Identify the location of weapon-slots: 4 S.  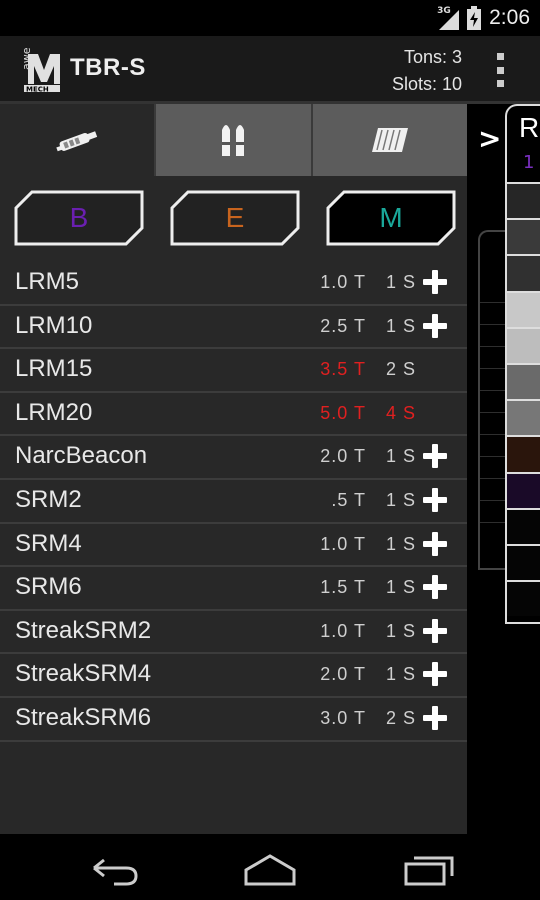
(401, 412).